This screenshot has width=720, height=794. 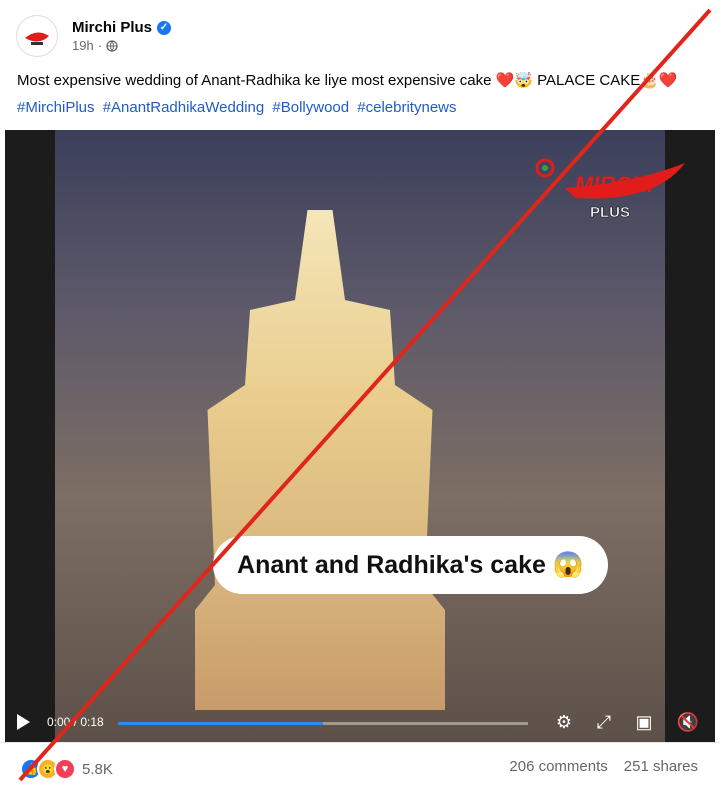 What do you see at coordinates (164, 27) in the screenshot?
I see `verified-badge-icon: ✓` at bounding box center [164, 27].